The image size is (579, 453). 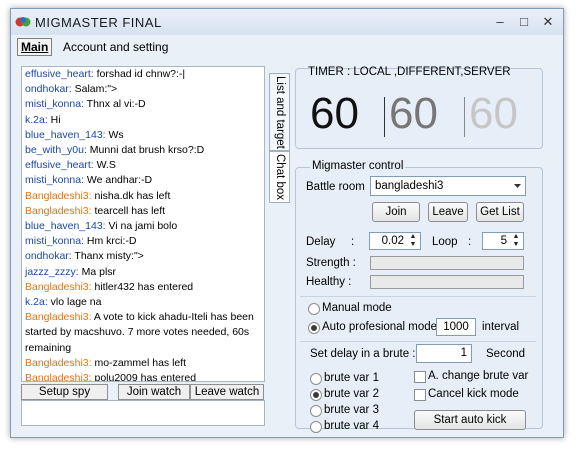 I want to click on app-icon, so click(x=23, y=22).